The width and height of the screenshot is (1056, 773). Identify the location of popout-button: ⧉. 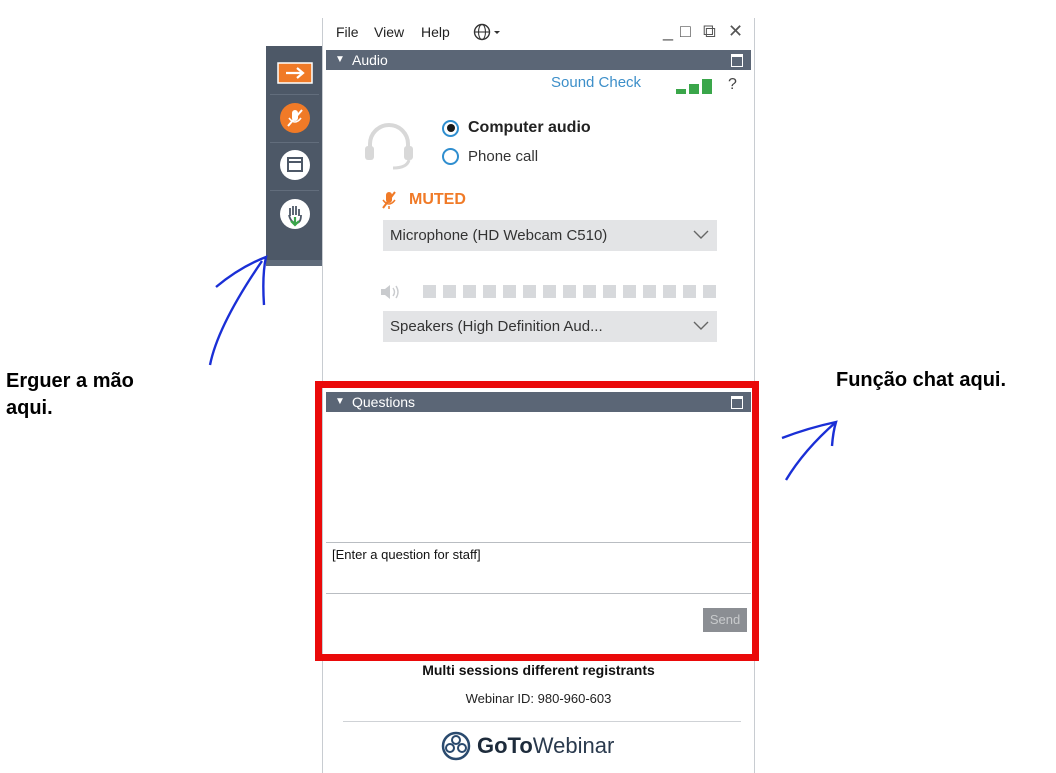
(709, 31).